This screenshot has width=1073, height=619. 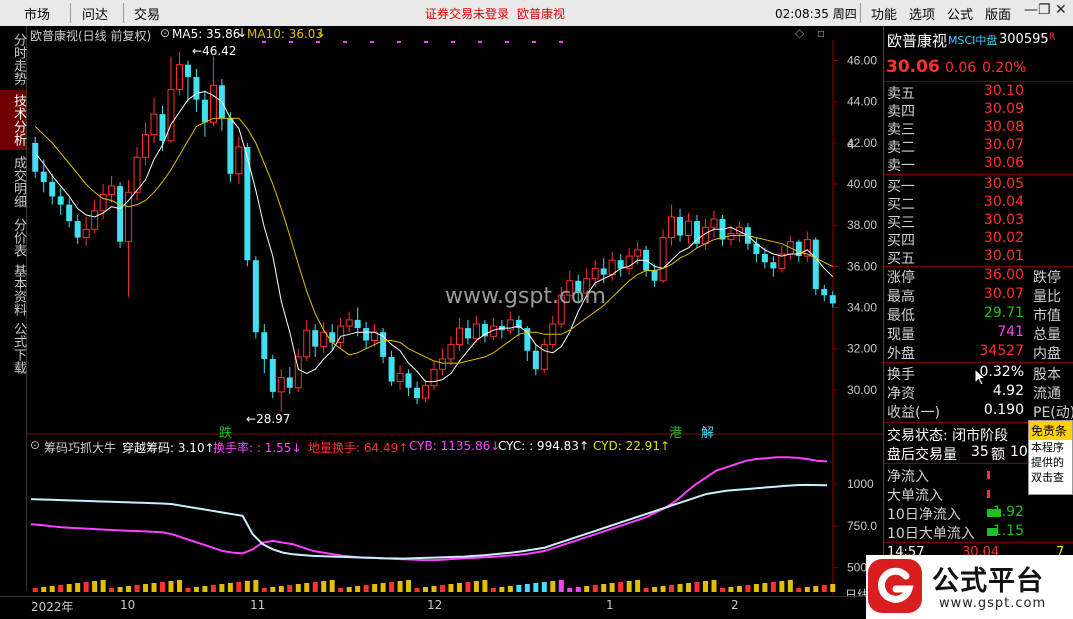 I want to click on diamond-icon: ◇, so click(x=799, y=33).